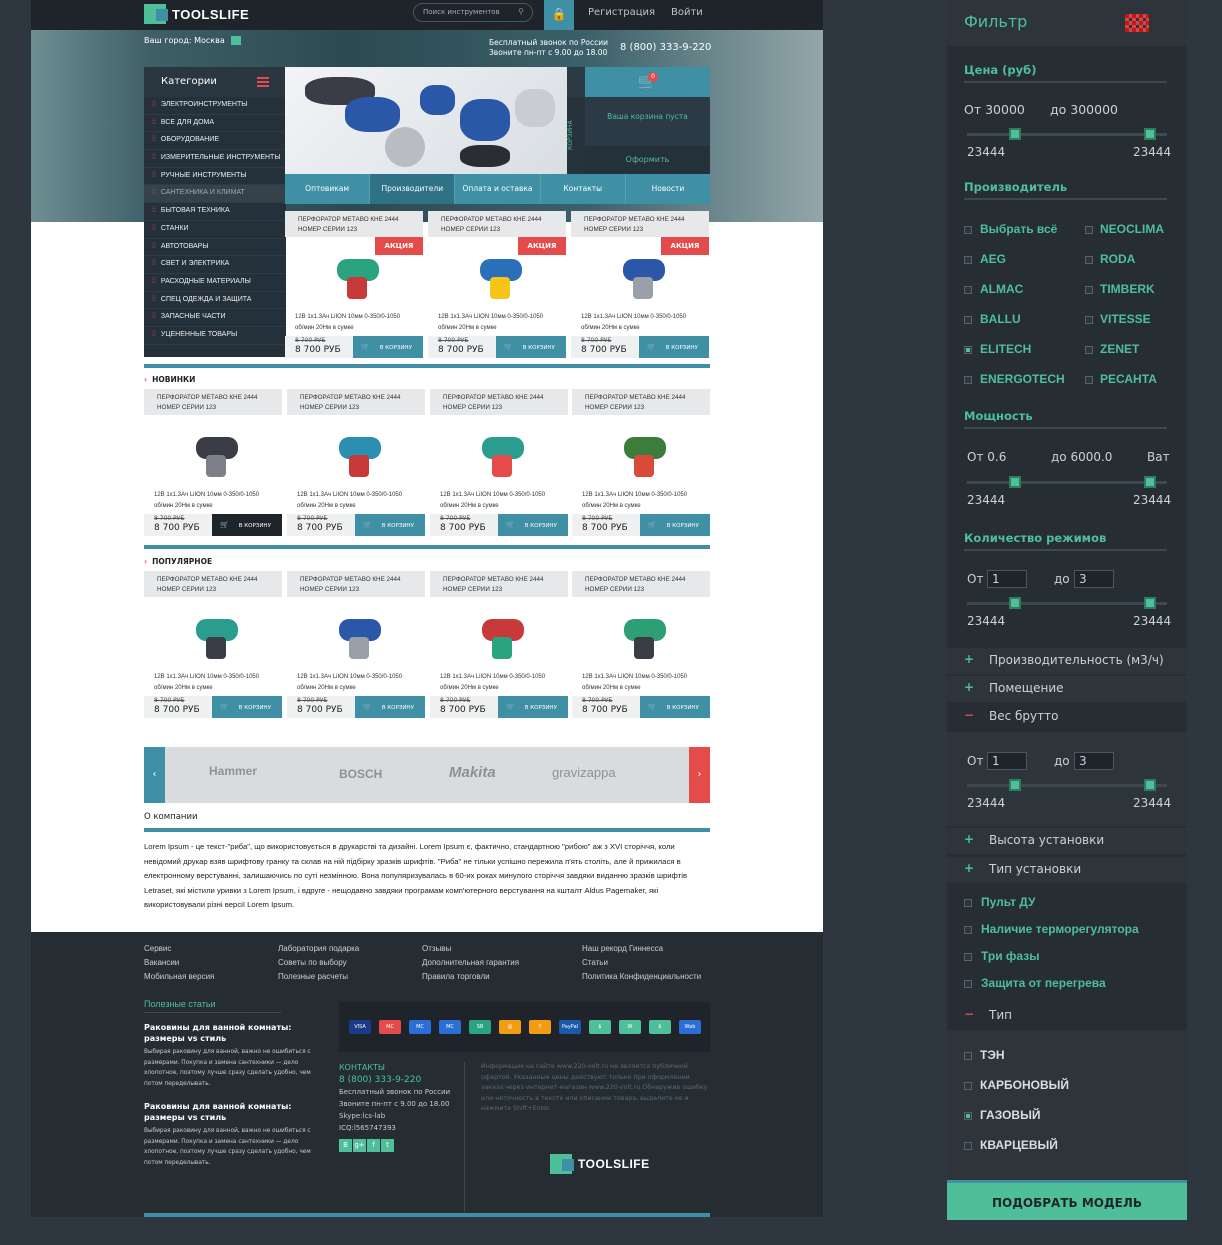 The height and width of the screenshot is (1245, 1222). I want to click on site-logo: TOOLSLIFE, so click(196, 14).